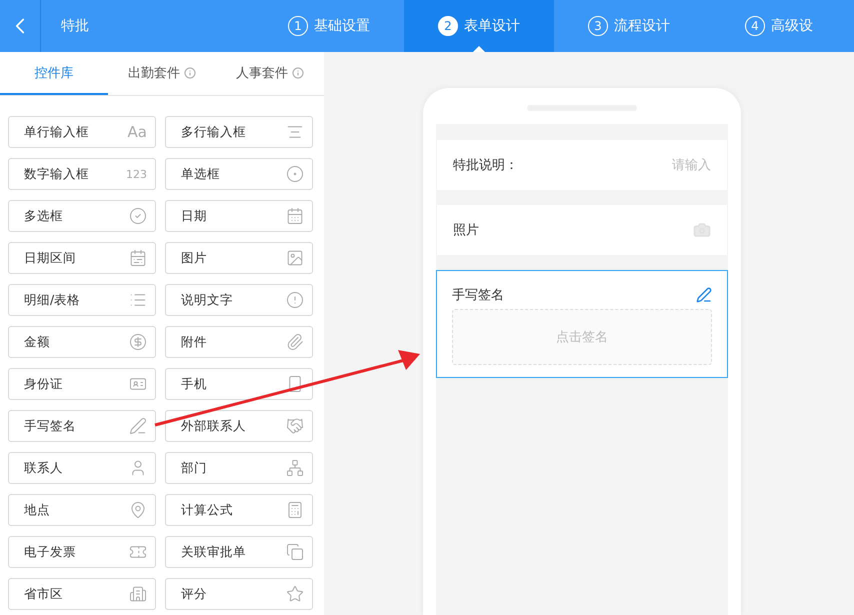 This screenshot has height=615, width=854. What do you see at coordinates (213, 132) in the screenshot?
I see `control-label: 多行输入框` at bounding box center [213, 132].